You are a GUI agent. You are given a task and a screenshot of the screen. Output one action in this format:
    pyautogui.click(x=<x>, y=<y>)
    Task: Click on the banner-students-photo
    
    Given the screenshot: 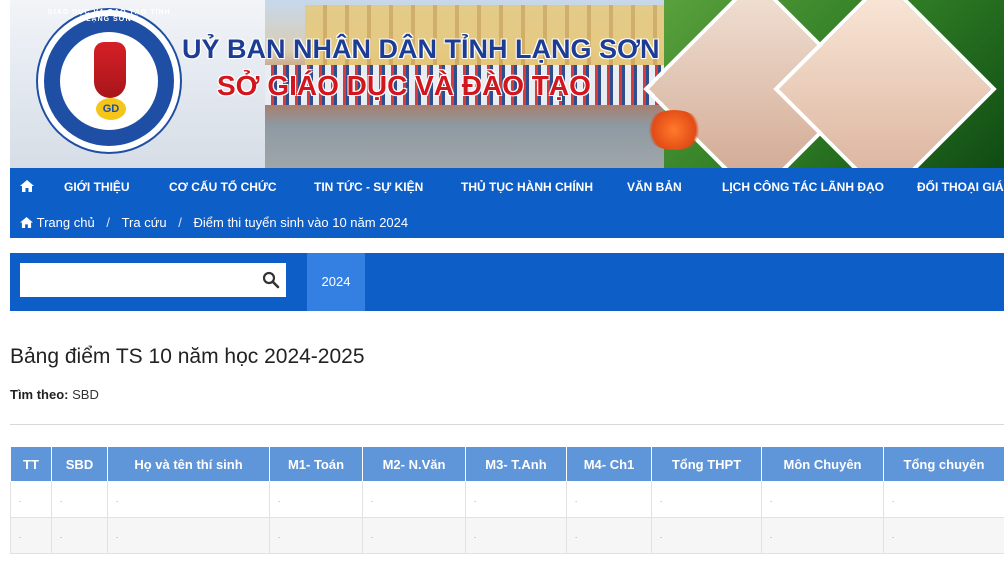 What is the action you would take?
    pyautogui.click(x=823, y=84)
    